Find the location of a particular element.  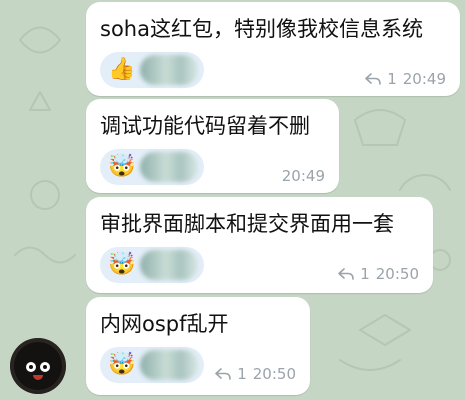

message-bubble: 内网ospf乱开 🤯 1 20:50 is located at coordinates (198, 346).